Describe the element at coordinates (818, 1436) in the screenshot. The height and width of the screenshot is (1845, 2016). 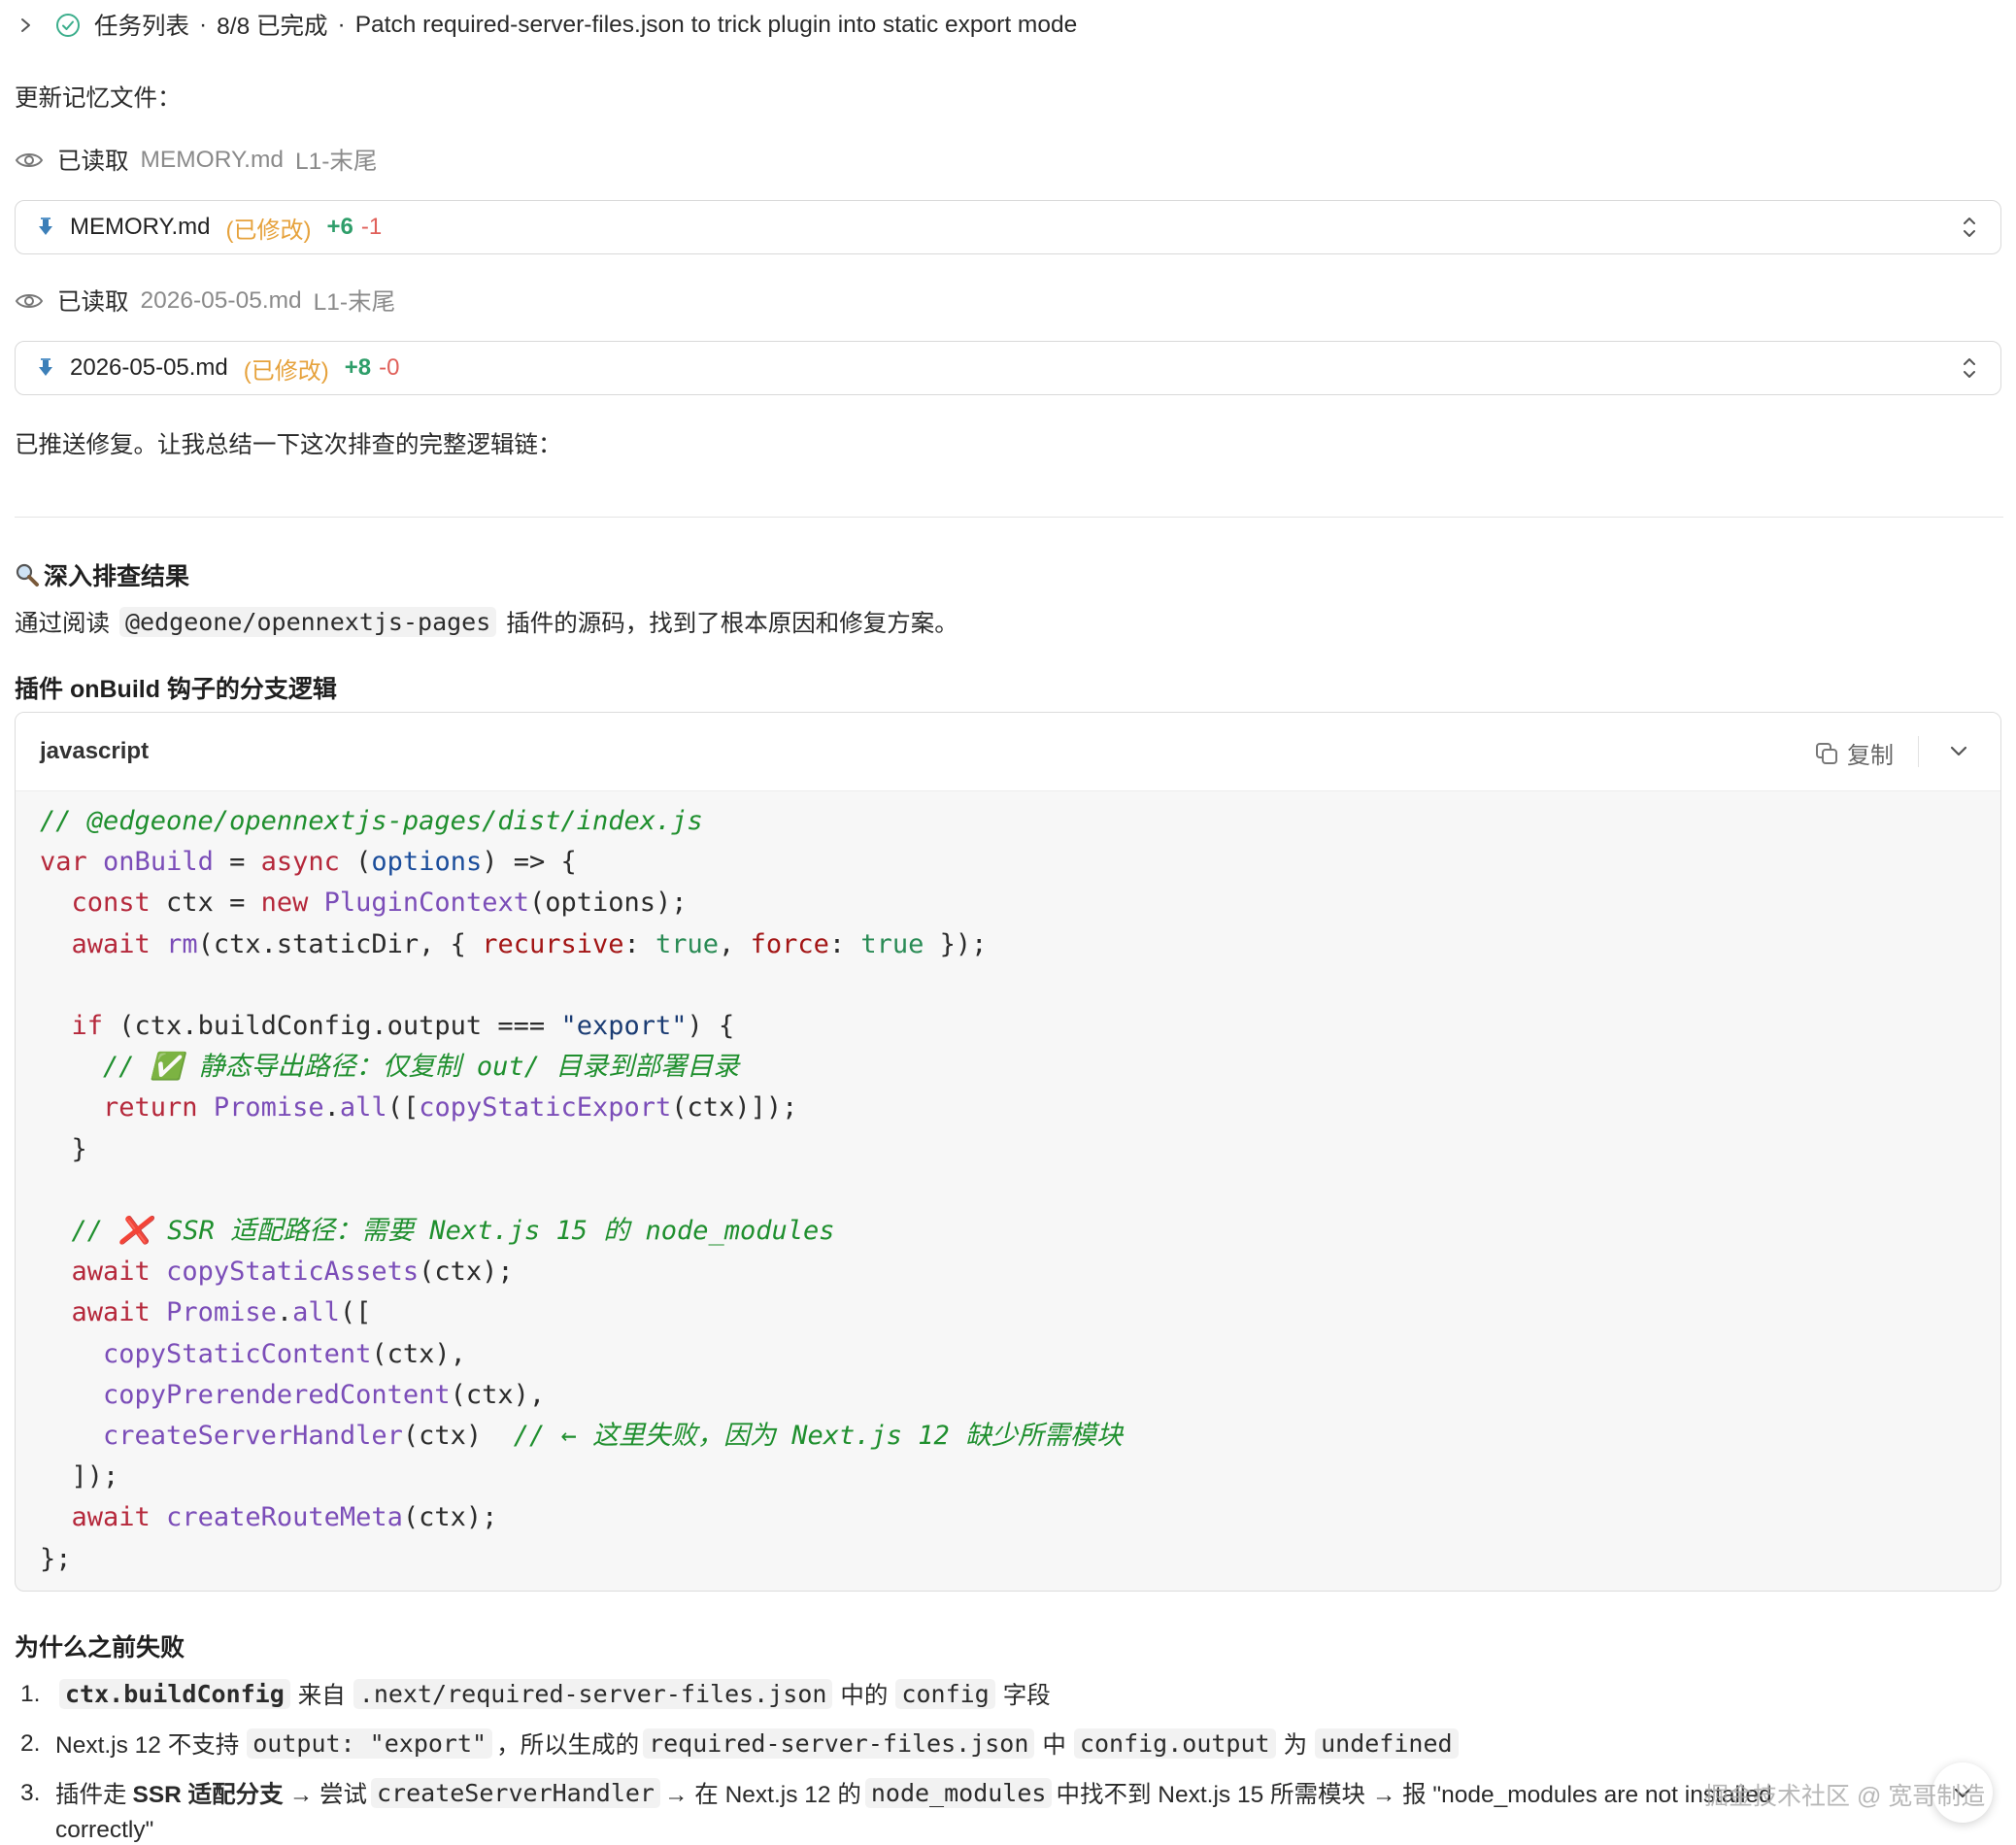
I see `code-comment: // ← 这里失败，因为 Next.js 12 缺少所需模块` at that location.